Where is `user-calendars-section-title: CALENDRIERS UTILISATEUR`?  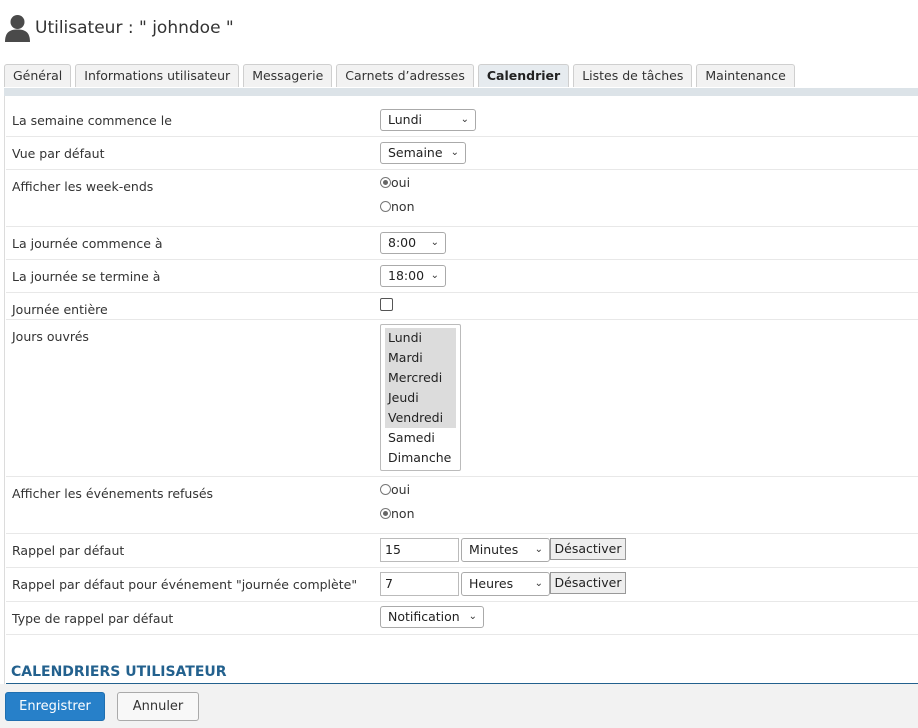
user-calendars-section-title: CALENDRIERS UTILISATEUR is located at coordinates (119, 672).